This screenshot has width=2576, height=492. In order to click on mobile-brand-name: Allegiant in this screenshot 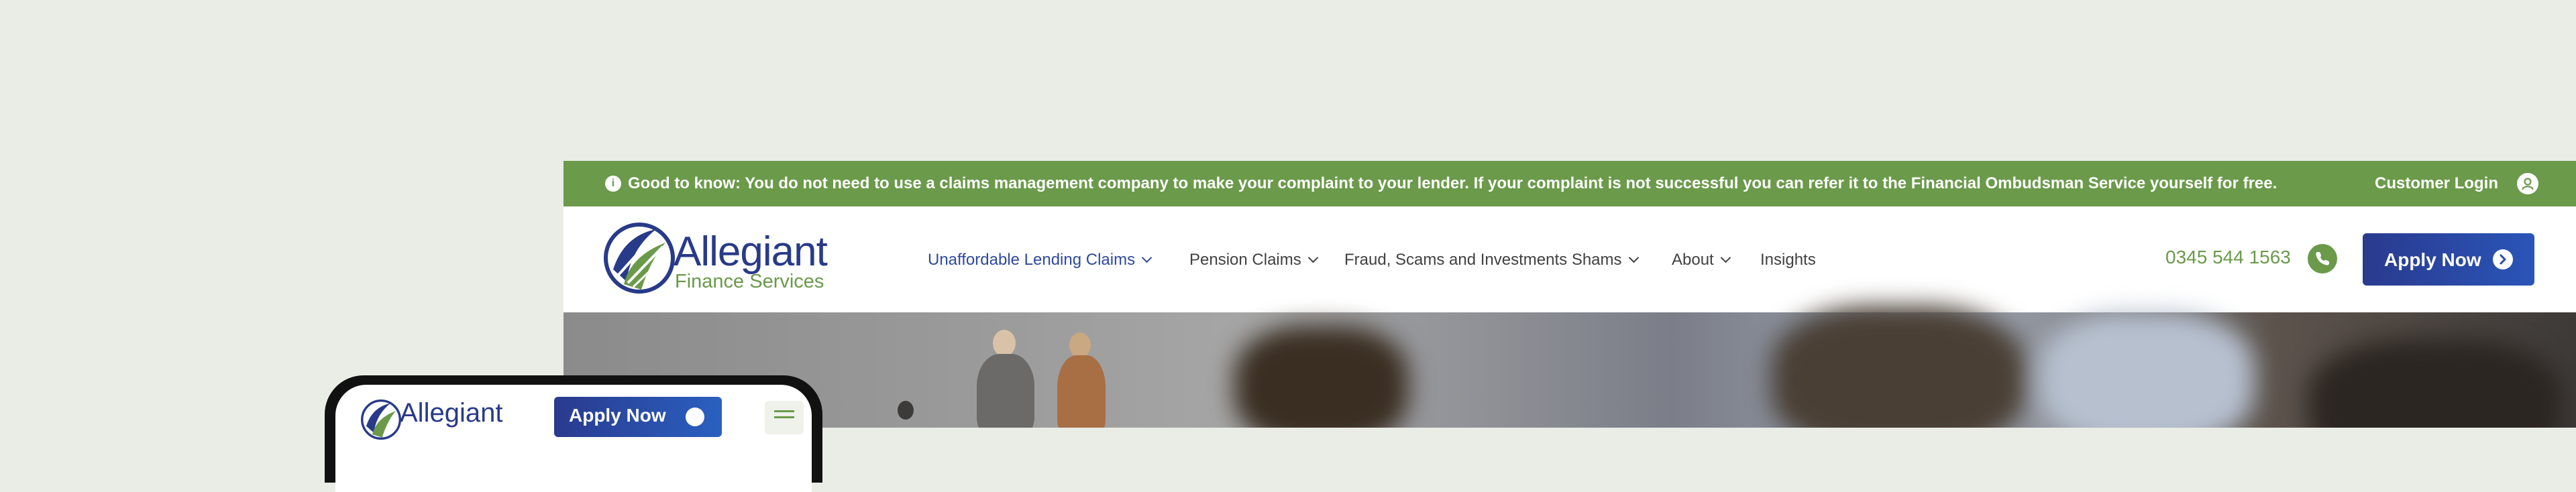, I will do `click(451, 413)`.